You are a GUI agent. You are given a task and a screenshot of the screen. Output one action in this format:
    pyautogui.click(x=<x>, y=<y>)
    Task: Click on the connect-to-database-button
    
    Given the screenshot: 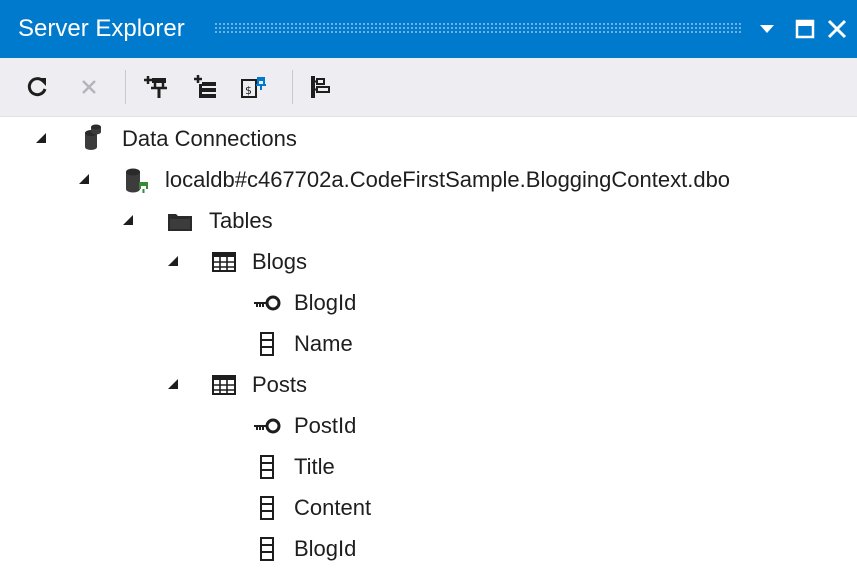 What is the action you would take?
    pyautogui.click(x=155, y=87)
    